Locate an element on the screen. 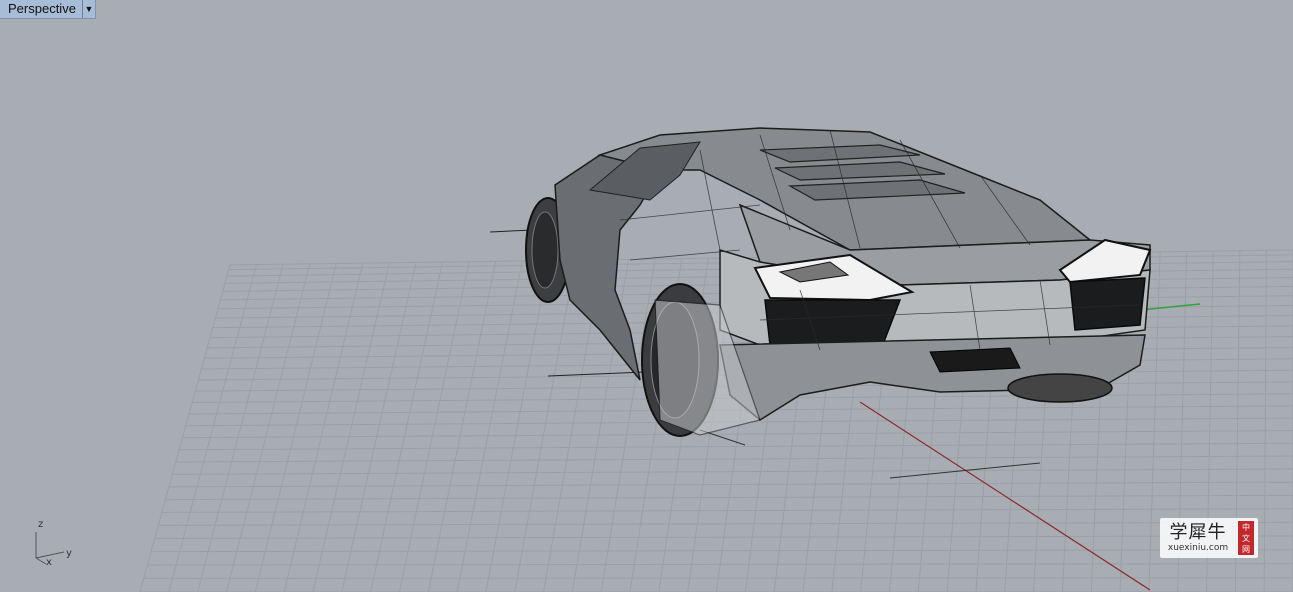 The image size is (1293, 592). site-watermark: 学犀牛 xuexiniu.com 中 文 网 is located at coordinates (1209, 538).